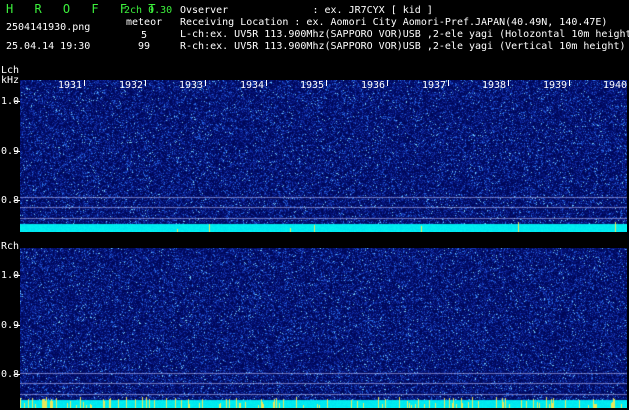  What do you see at coordinates (252, 85) in the screenshot?
I see `time-tick-label: 1934` at bounding box center [252, 85].